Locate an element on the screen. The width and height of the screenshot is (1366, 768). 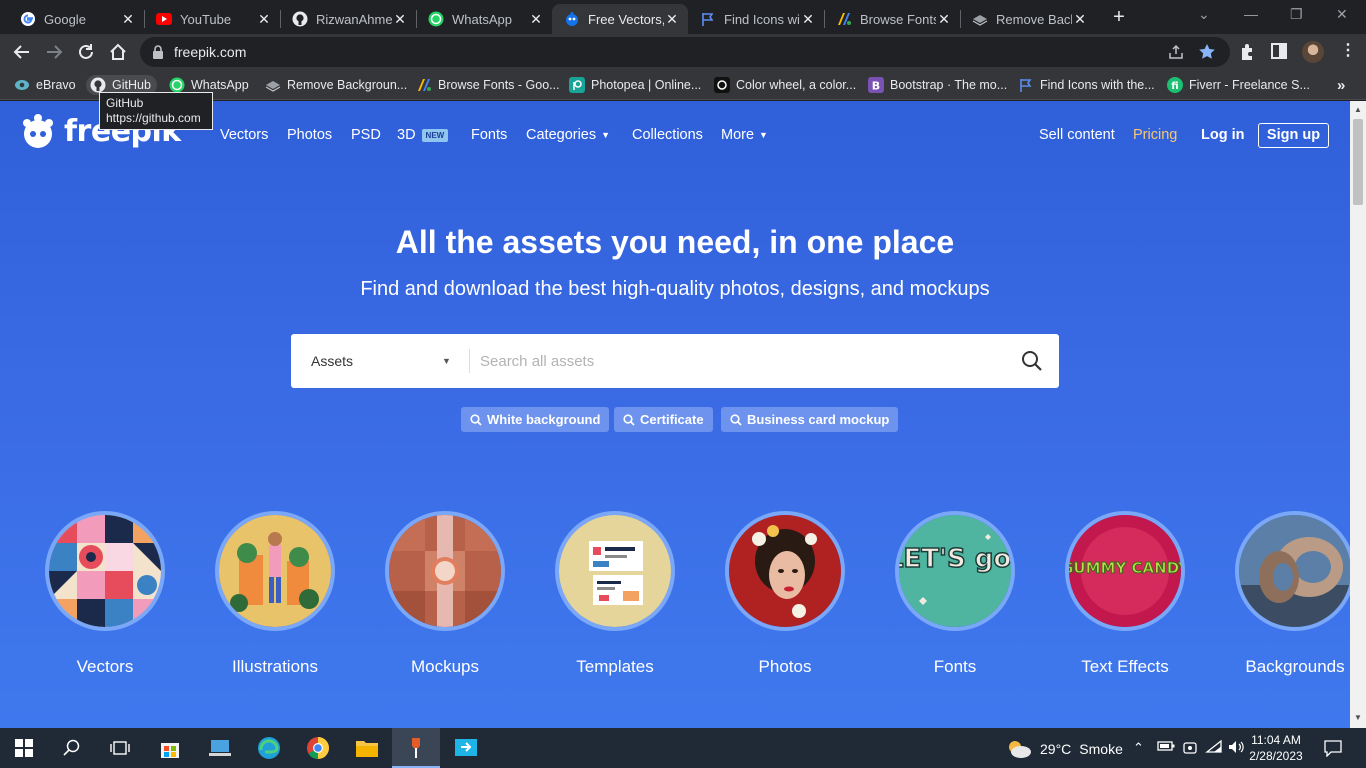
scroll-down-icon: ▼ is located at coordinates (1358, 717).